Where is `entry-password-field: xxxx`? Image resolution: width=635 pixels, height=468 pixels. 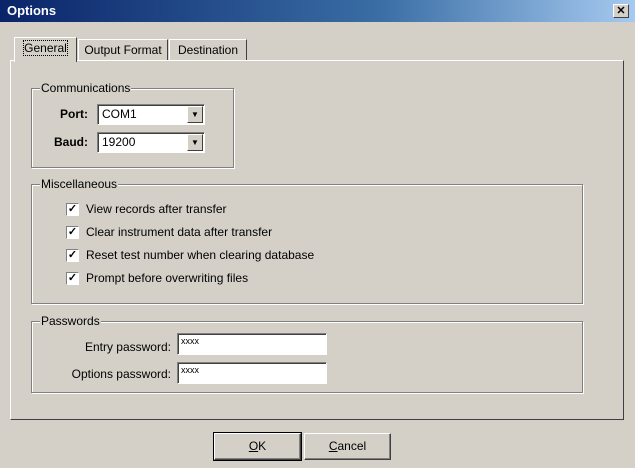 entry-password-field: xxxx is located at coordinates (252, 344).